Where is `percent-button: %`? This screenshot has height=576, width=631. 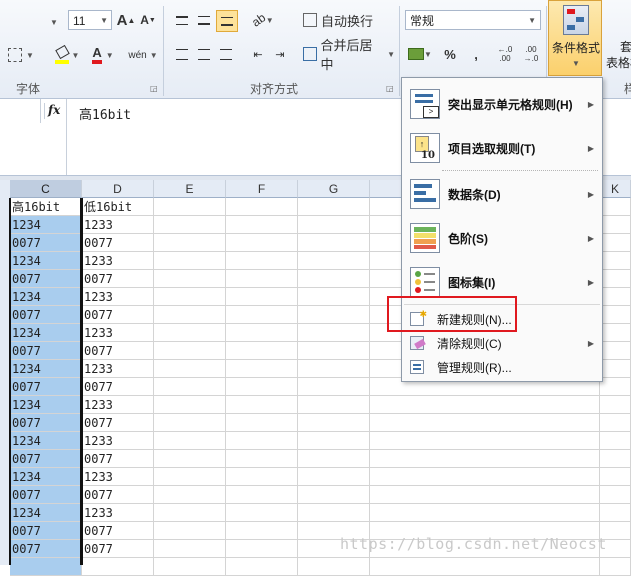 percent-button: % is located at coordinates (450, 54).